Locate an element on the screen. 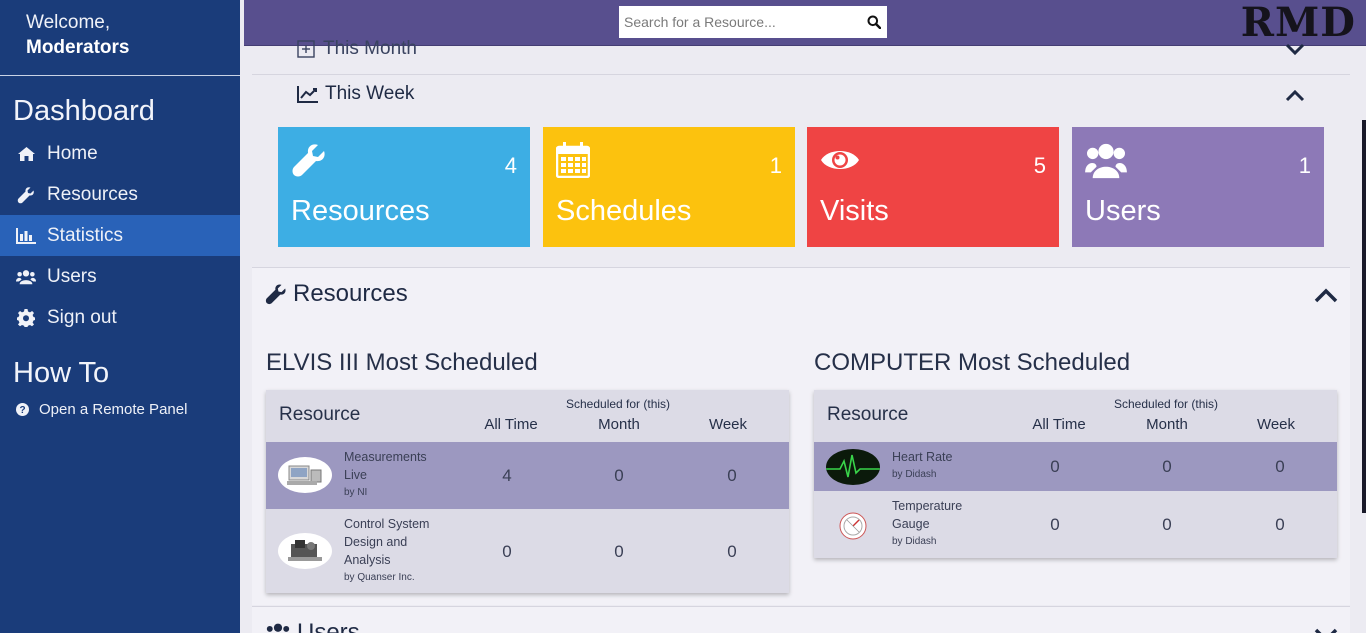  resource-vendor: by NI is located at coordinates (356, 492).